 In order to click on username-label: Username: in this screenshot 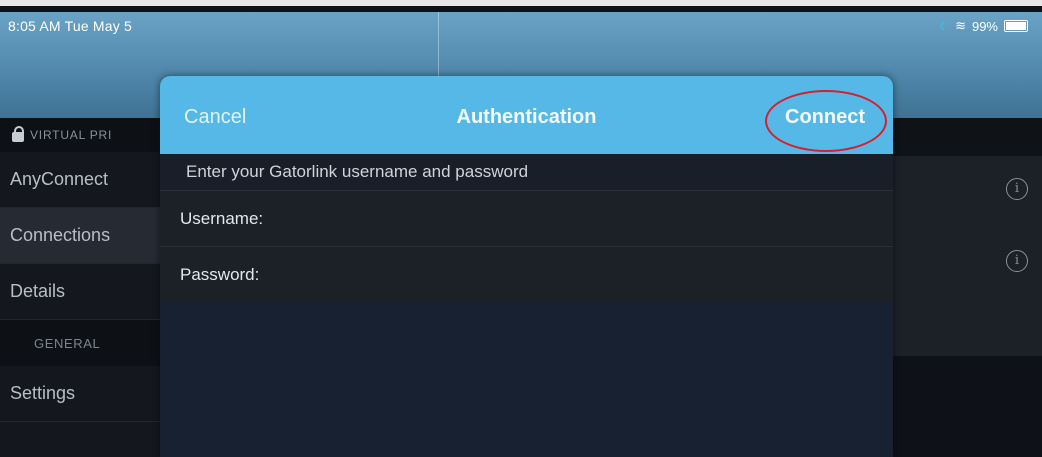, I will do `click(222, 218)`.